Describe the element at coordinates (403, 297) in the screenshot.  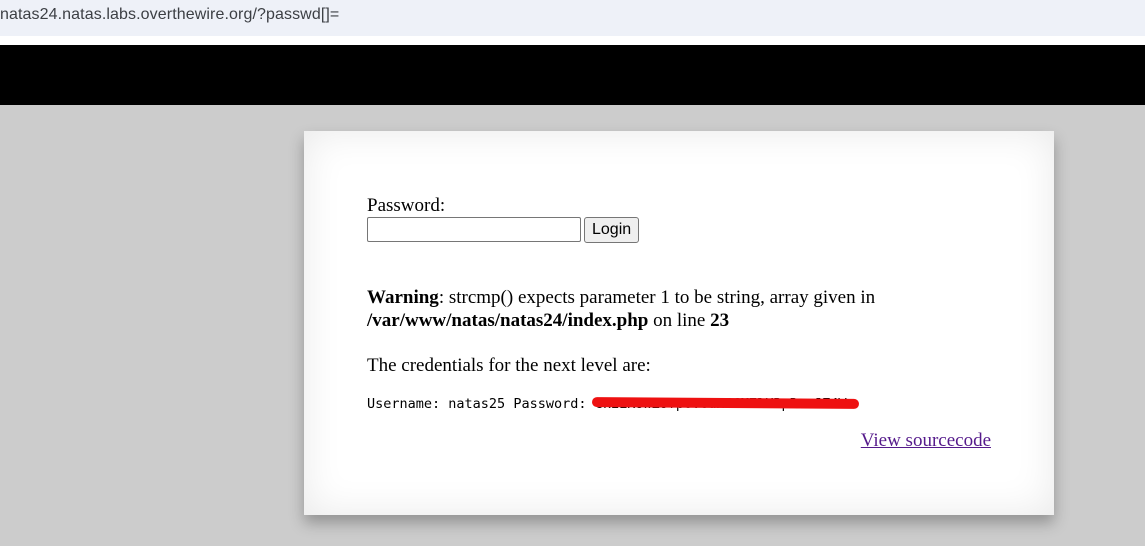
I see `warning-prefix: Warning` at that location.